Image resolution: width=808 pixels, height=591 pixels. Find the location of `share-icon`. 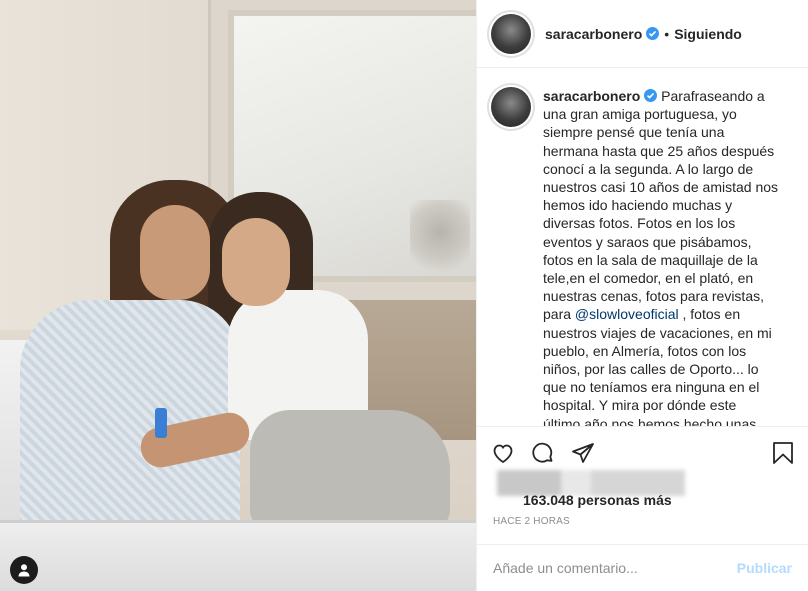

share-icon is located at coordinates (583, 452).